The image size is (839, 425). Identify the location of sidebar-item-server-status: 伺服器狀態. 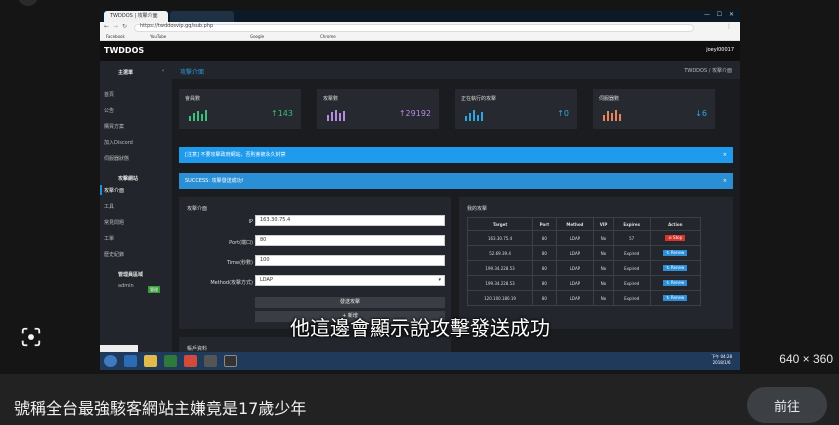
(116, 158).